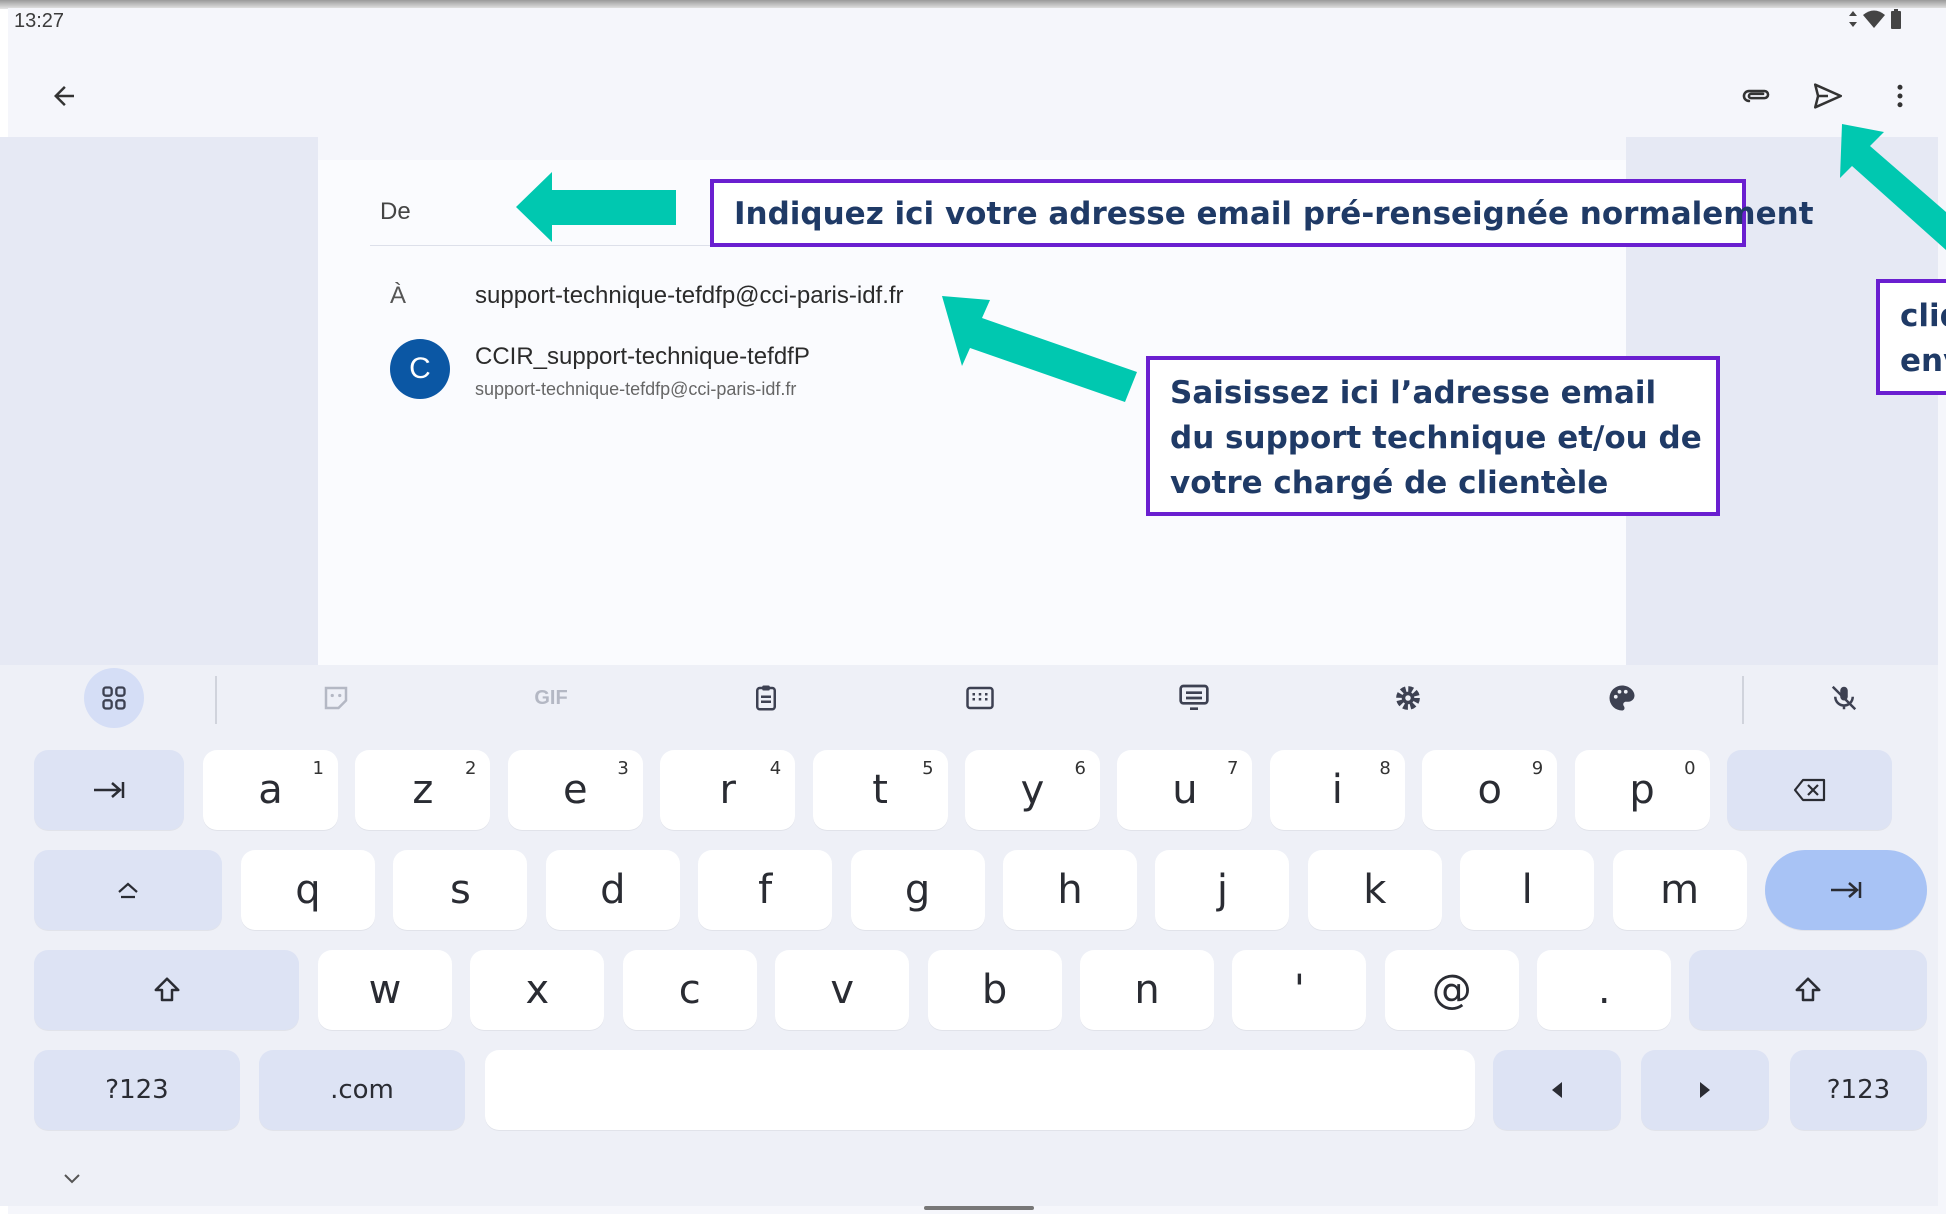 The width and height of the screenshot is (1946, 1214). I want to click on key-label: d, so click(613, 890).